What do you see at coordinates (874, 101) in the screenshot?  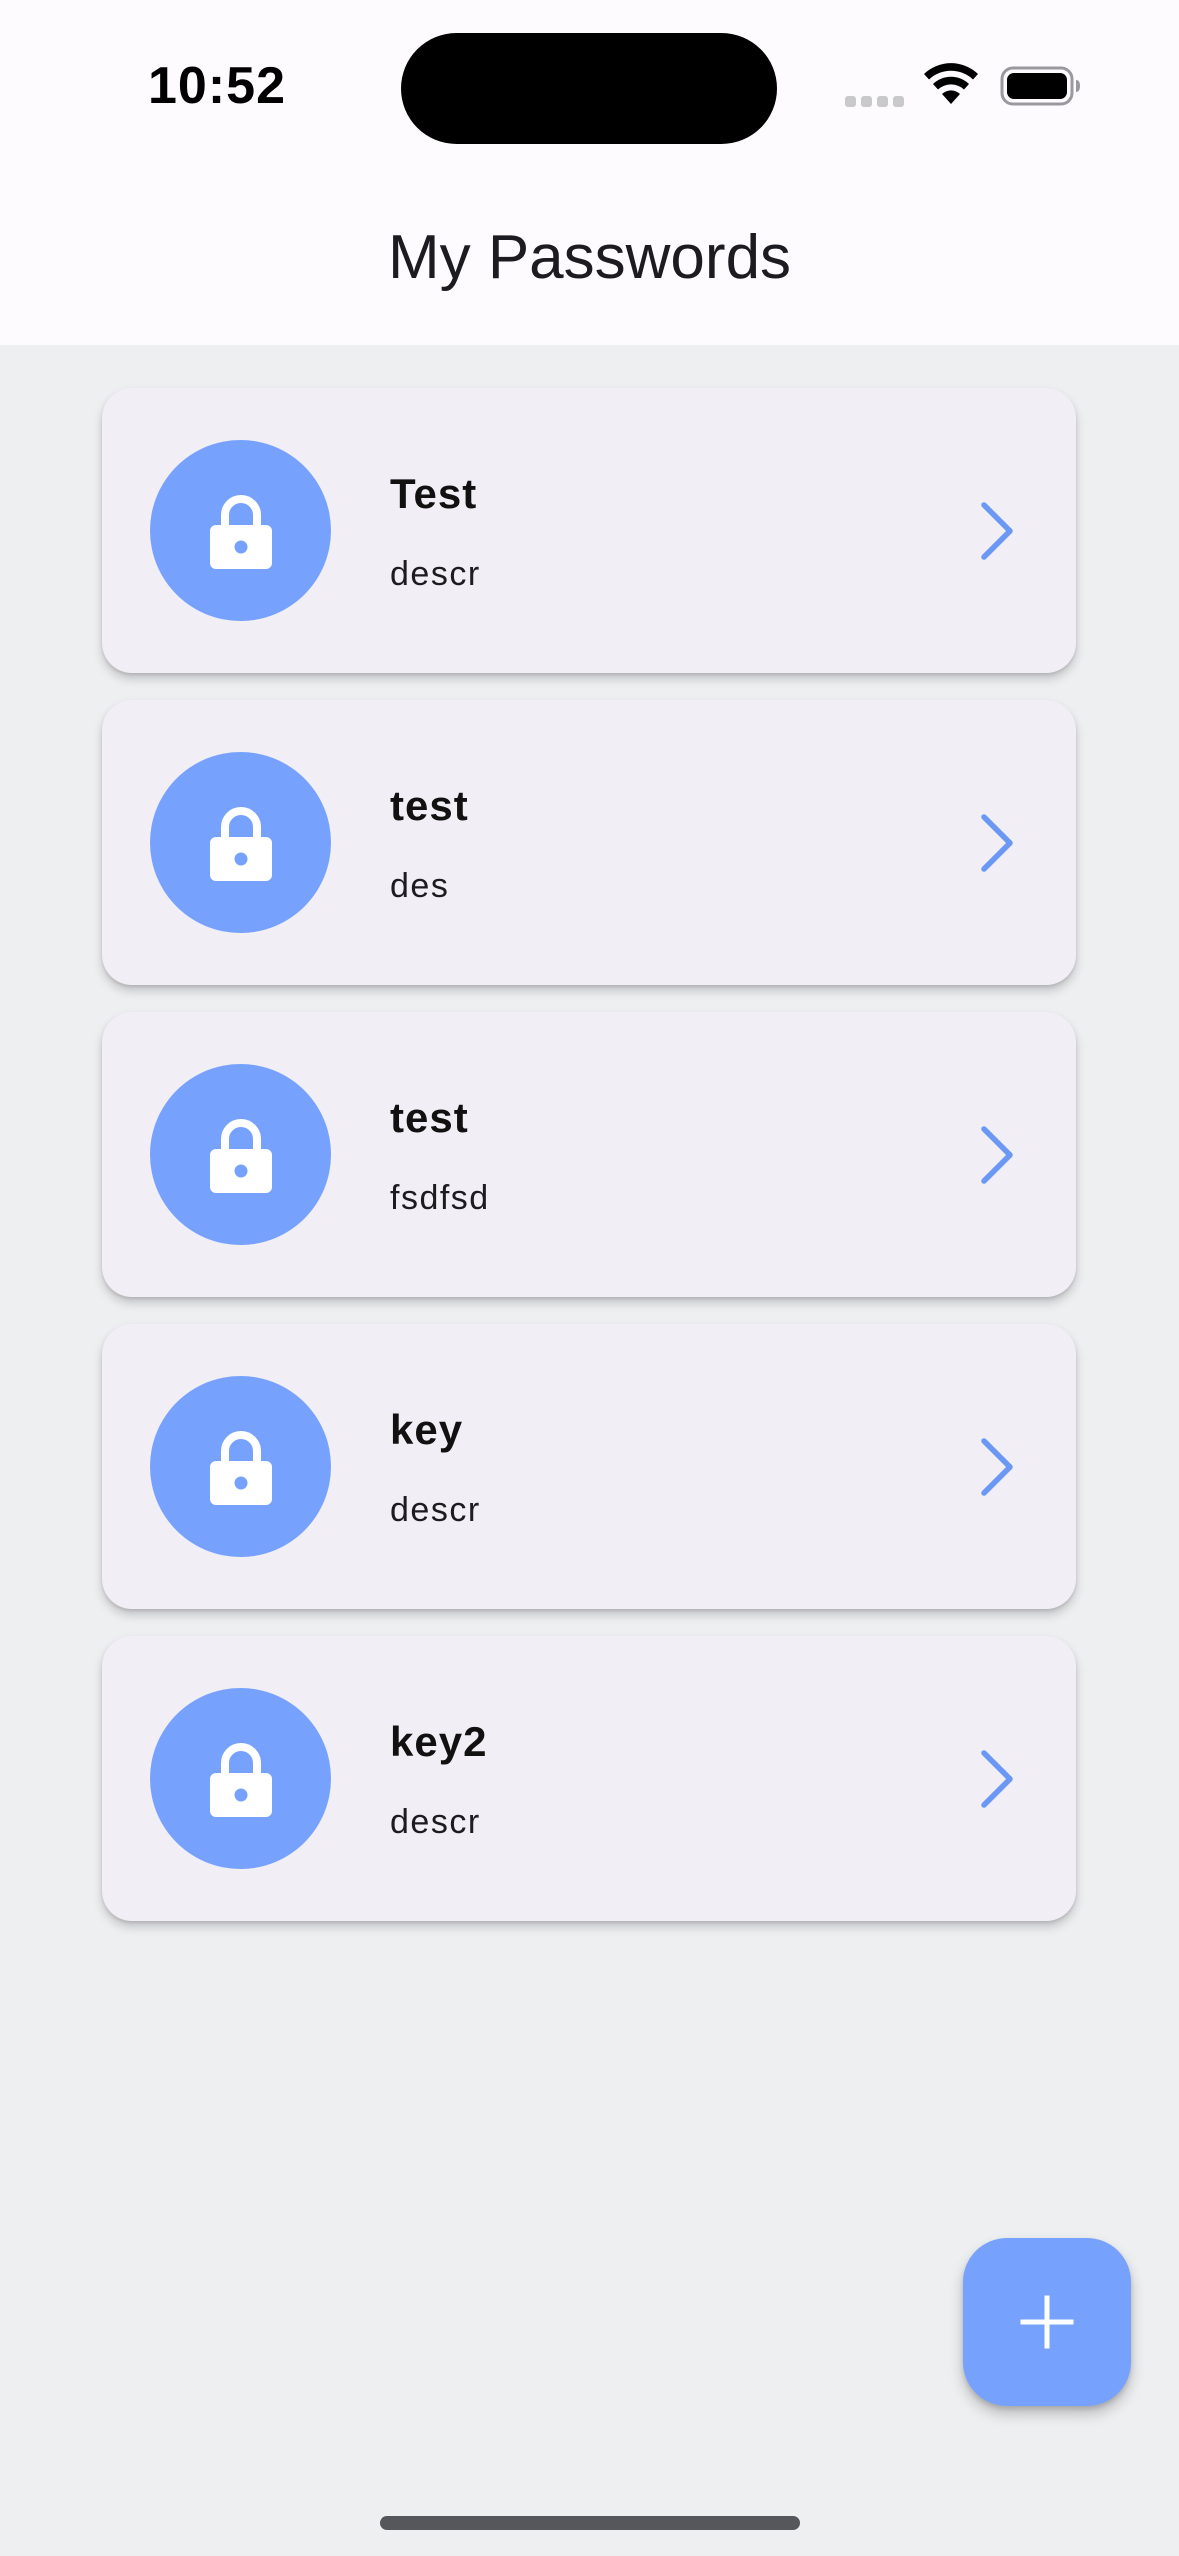 I see `cellular-signal-icon` at bounding box center [874, 101].